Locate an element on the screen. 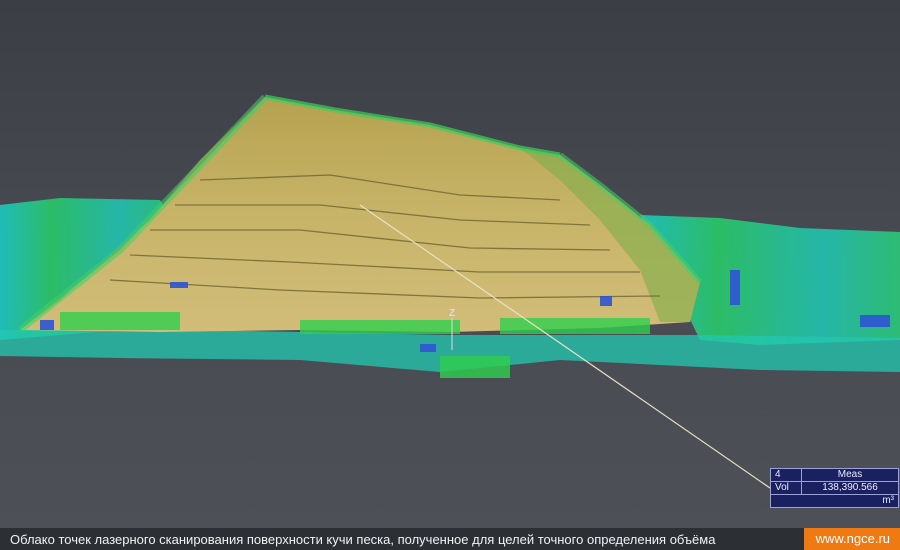 The image size is (900, 550). measure-header: Meas is located at coordinates (850, 474).